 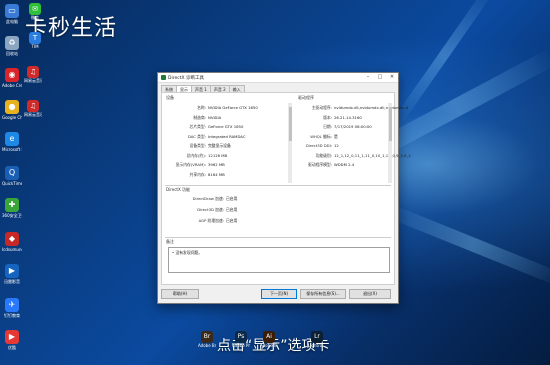 What do you see at coordinates (190, 164) in the screenshot?
I see `info-key: 显示内存(VRAM):` at bounding box center [190, 164].